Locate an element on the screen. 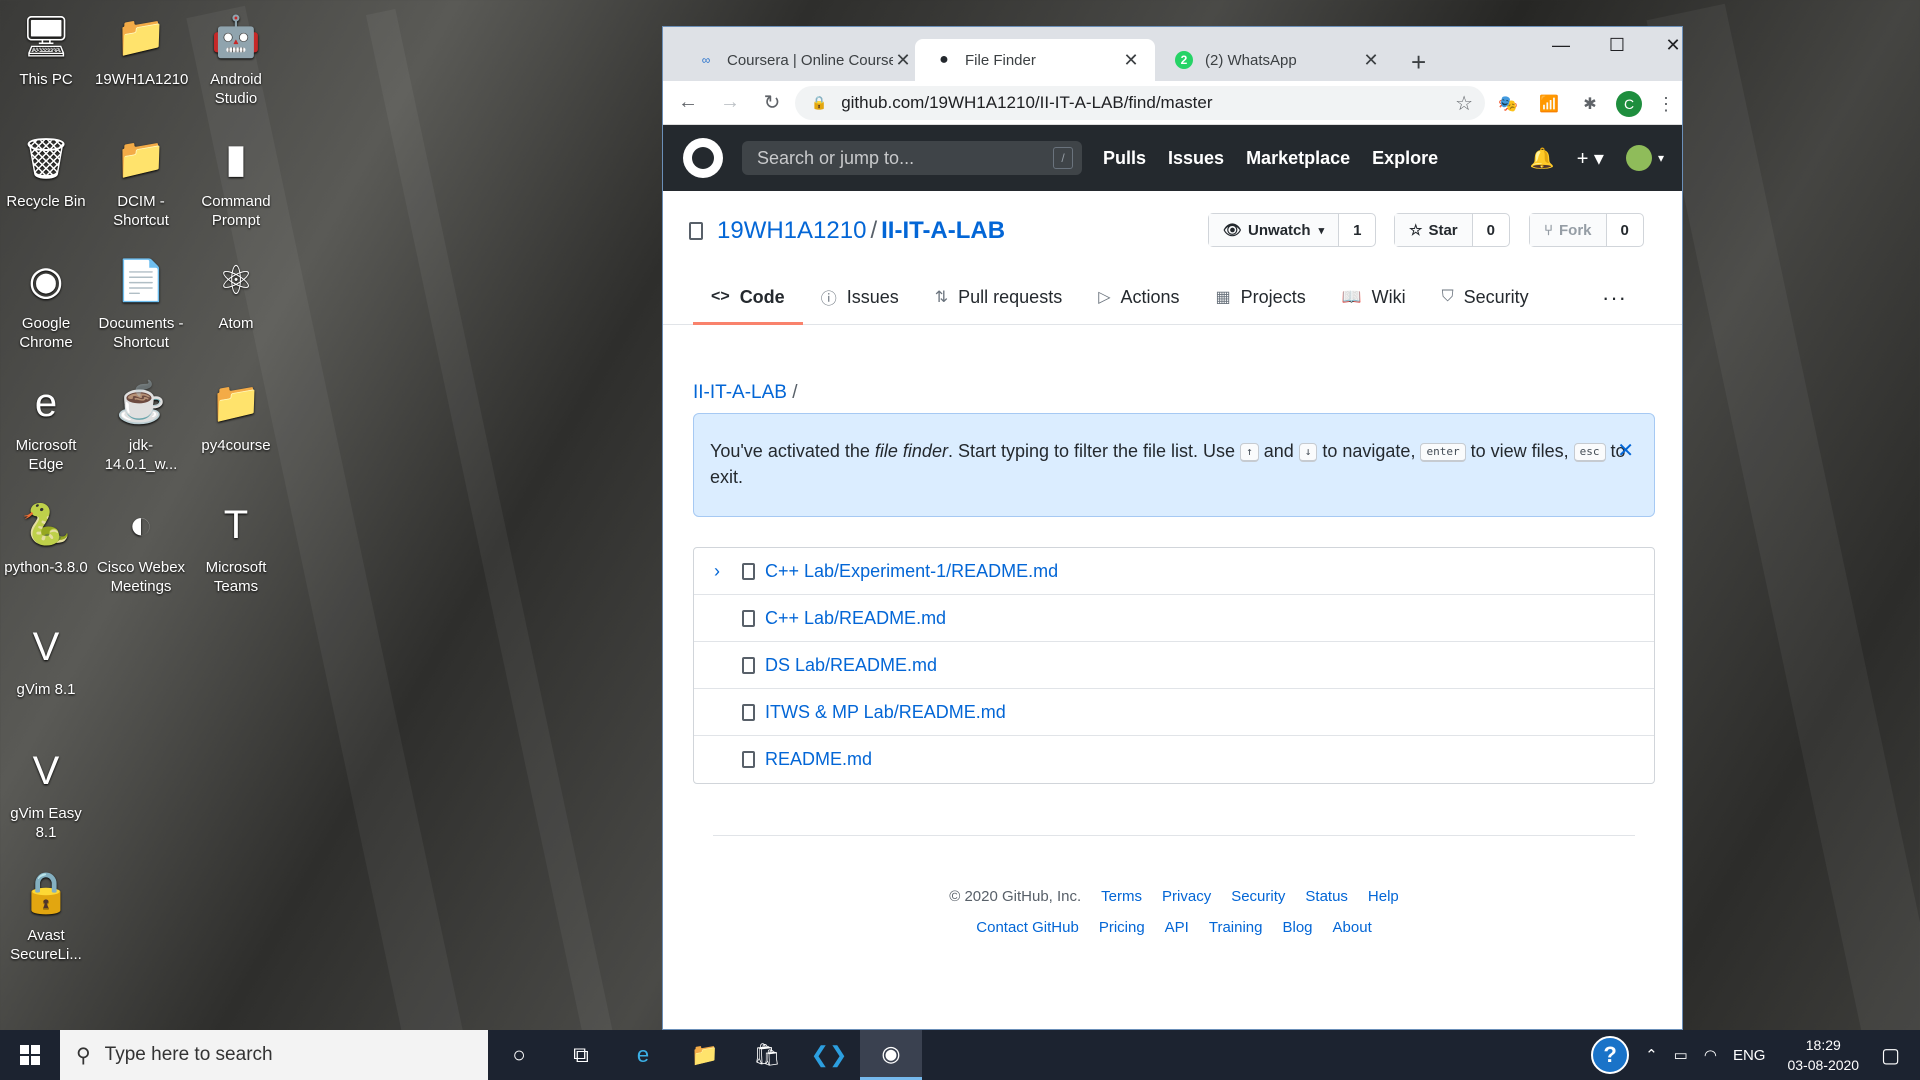  edge-taskbar-icon: e is located at coordinates (643, 1055).